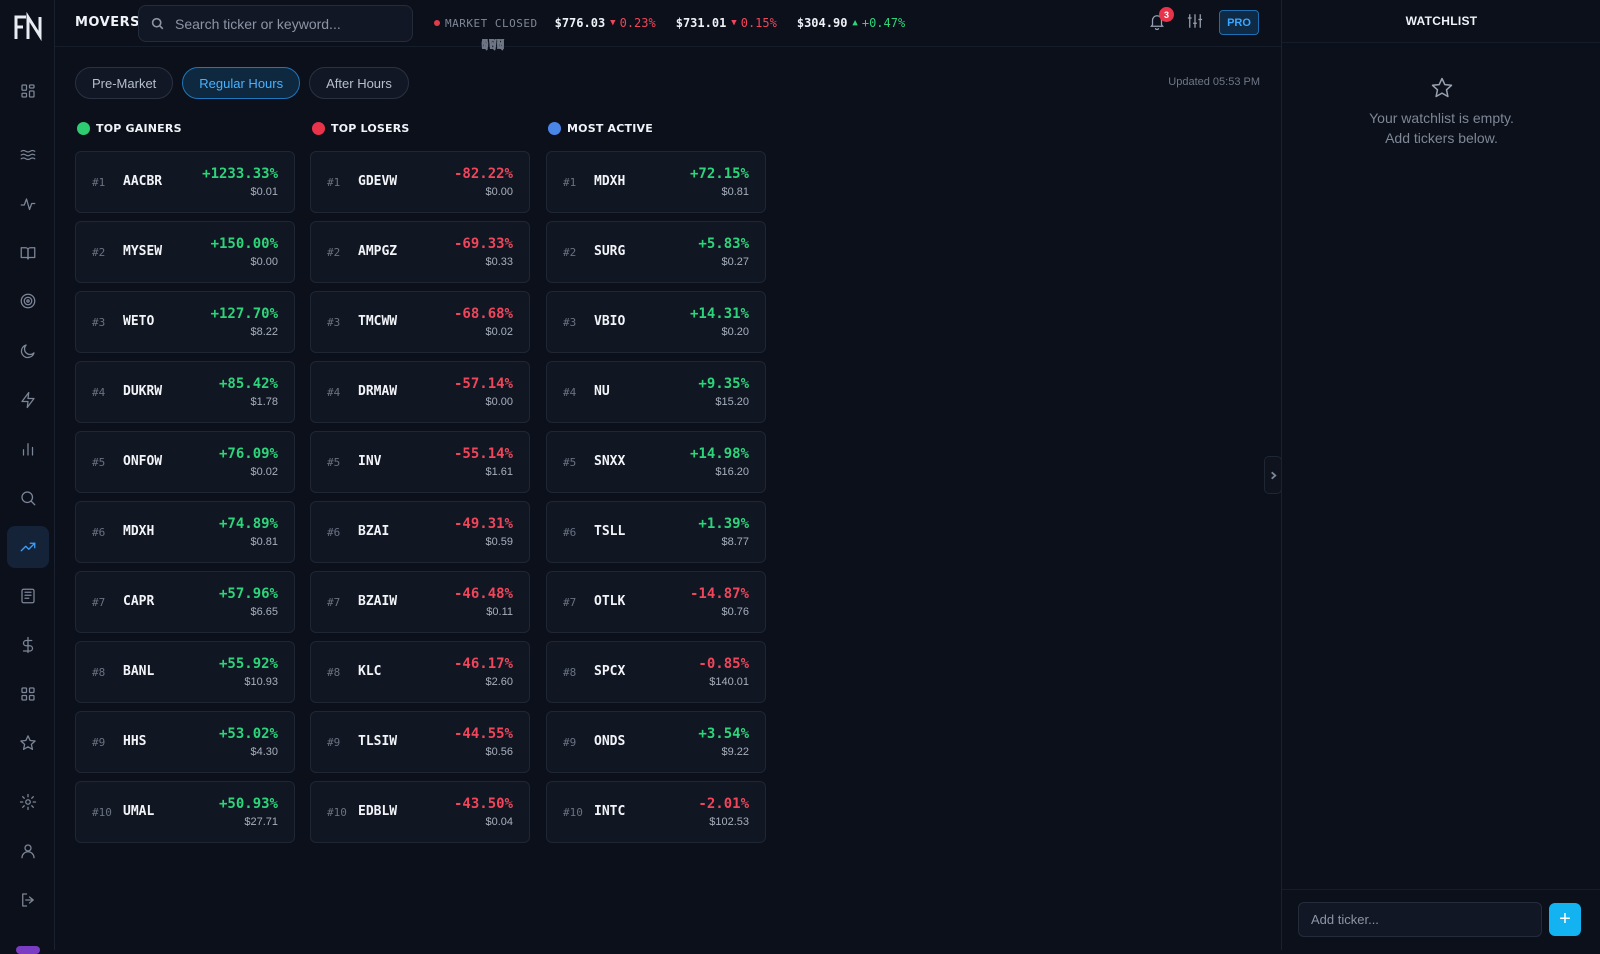  Describe the element at coordinates (337, 812) in the screenshot. I see `mover-rank: #10` at that location.